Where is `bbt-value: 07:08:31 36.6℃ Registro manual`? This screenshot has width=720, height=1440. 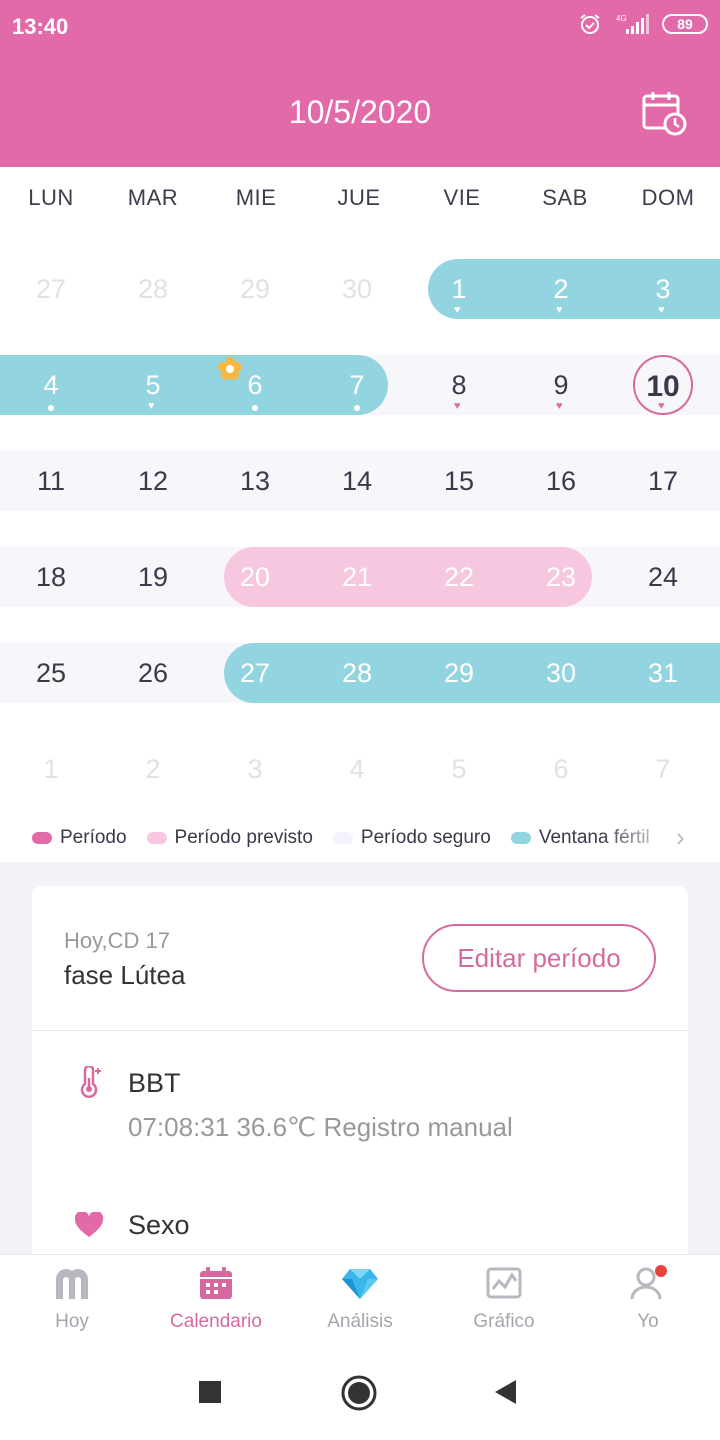 bbt-value: 07:08:31 36.6℃ Registro manual is located at coordinates (320, 1127).